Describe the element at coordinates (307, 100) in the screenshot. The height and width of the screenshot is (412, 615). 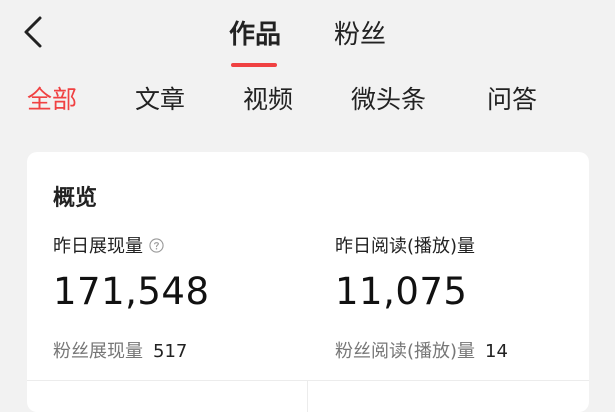
I see `sub-tabs: 全部 文章 视频 微头条 问答` at that location.